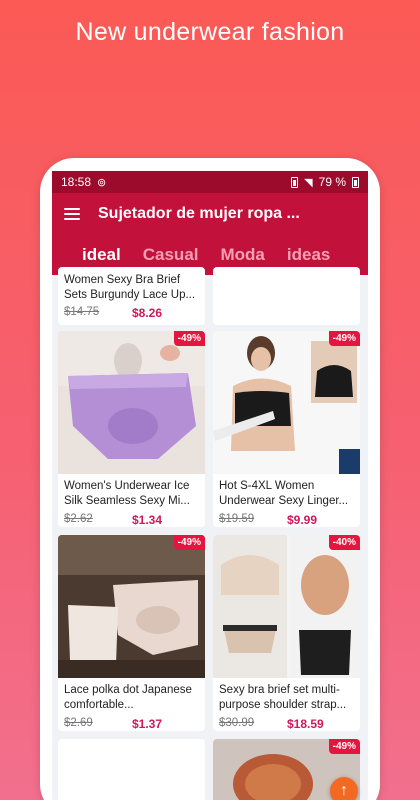 The height and width of the screenshot is (800, 420). I want to click on wifi-icon: ◥, so click(308, 182).